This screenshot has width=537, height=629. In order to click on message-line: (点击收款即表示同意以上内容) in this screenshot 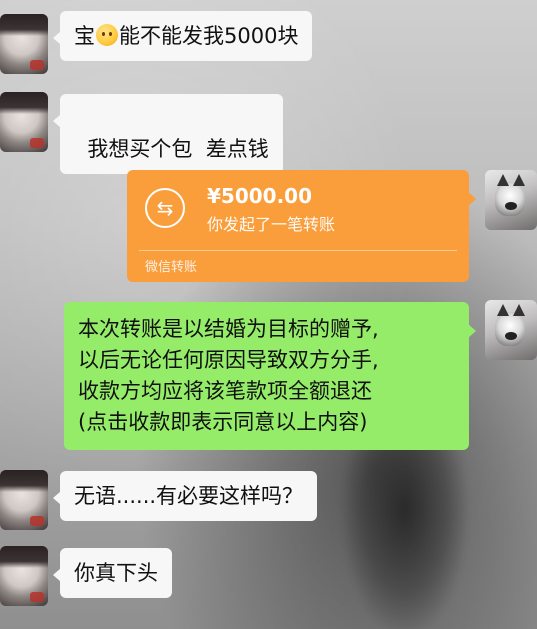, I will do `click(223, 422)`.